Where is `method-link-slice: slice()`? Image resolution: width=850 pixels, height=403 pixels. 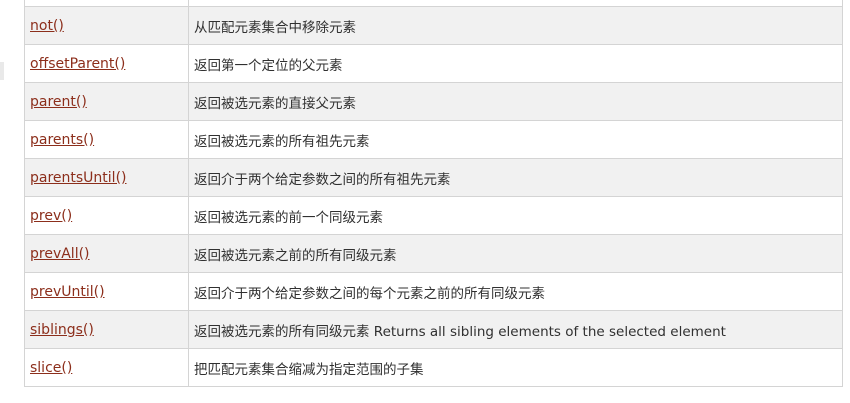 method-link-slice: slice() is located at coordinates (51, 368).